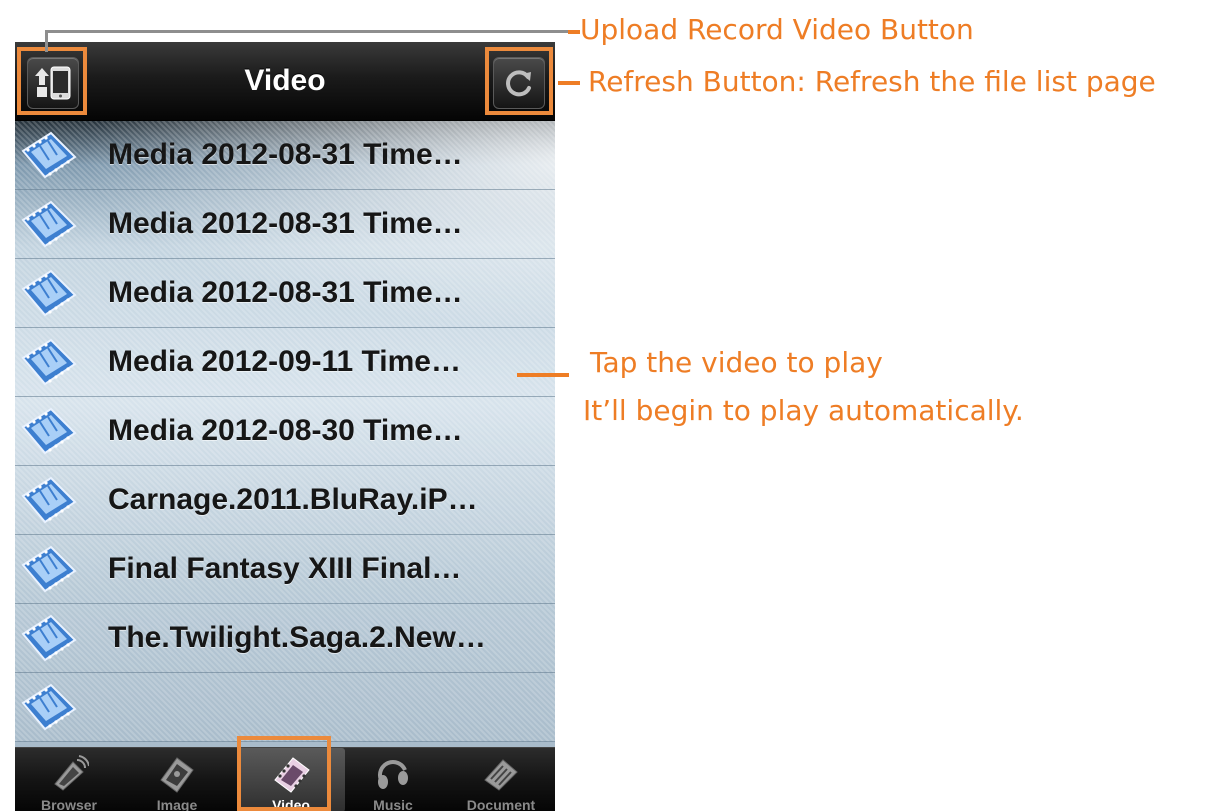 The height and width of the screenshot is (811, 1209). What do you see at coordinates (569, 83) in the screenshot?
I see `refresh-callout-line` at bounding box center [569, 83].